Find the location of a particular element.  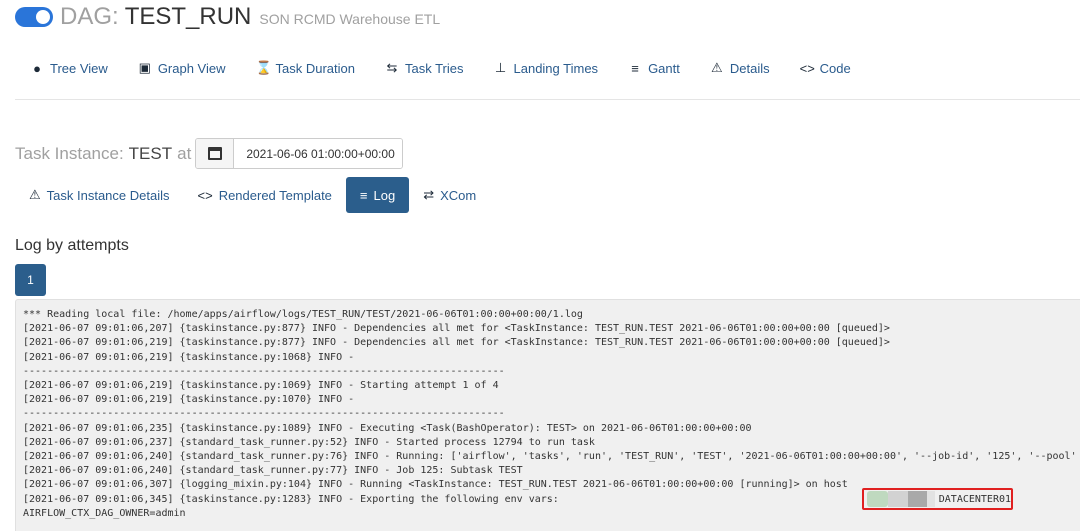

task-instance-label: Task Instance: is located at coordinates (69, 153).